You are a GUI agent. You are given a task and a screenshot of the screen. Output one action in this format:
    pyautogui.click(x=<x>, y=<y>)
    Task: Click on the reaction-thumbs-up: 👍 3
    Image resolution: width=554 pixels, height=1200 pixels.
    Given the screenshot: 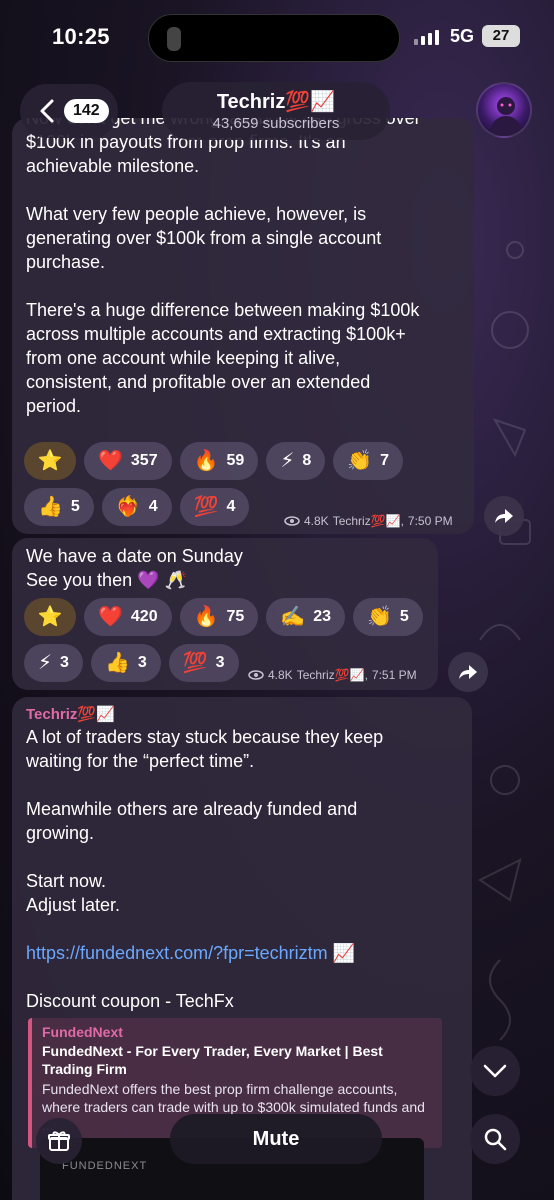 What is the action you would take?
    pyautogui.click(x=125, y=663)
    